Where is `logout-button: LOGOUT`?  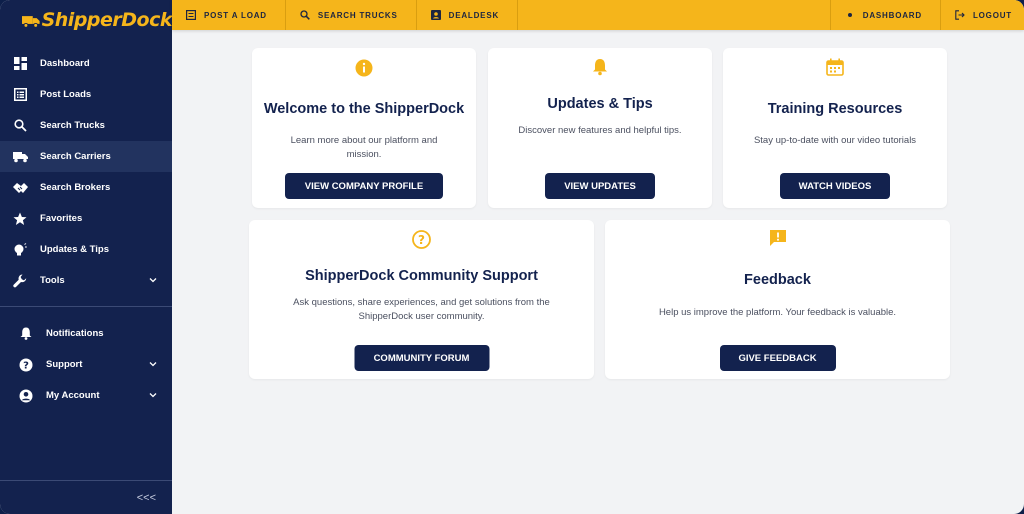 logout-button: LOGOUT is located at coordinates (981, 15).